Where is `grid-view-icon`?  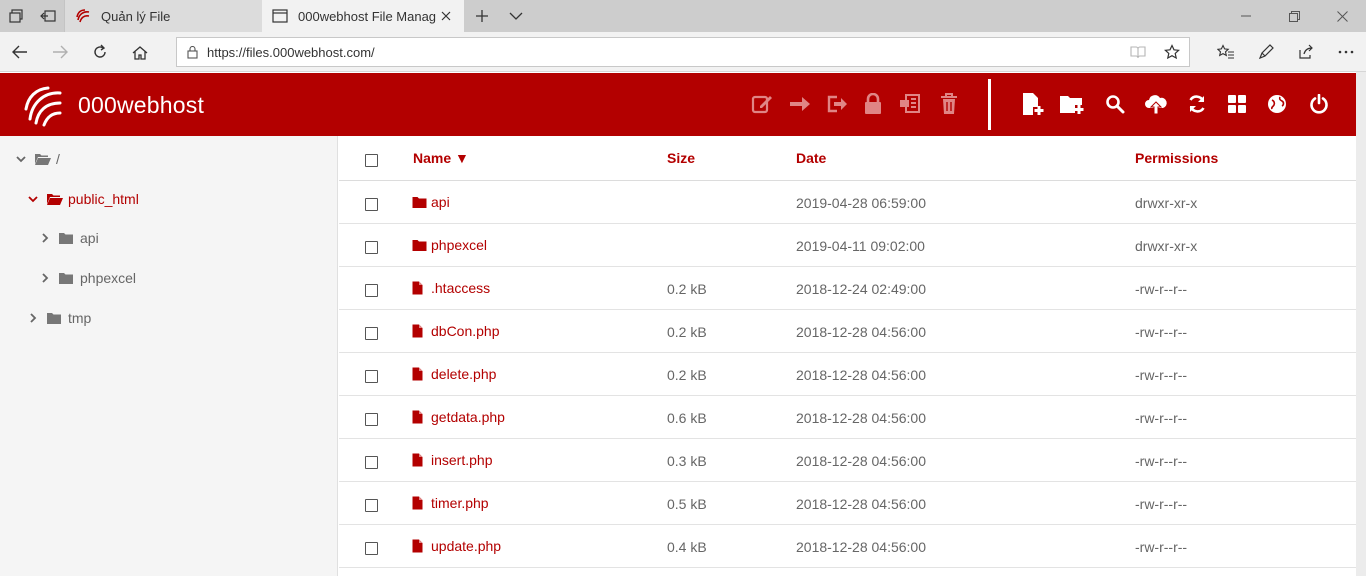
grid-view-icon is located at coordinates (1237, 104).